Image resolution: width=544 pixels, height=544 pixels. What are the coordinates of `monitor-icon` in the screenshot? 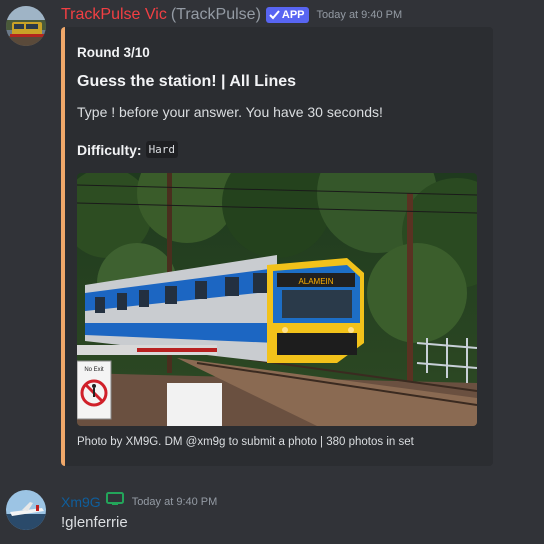 It's located at (114, 501).